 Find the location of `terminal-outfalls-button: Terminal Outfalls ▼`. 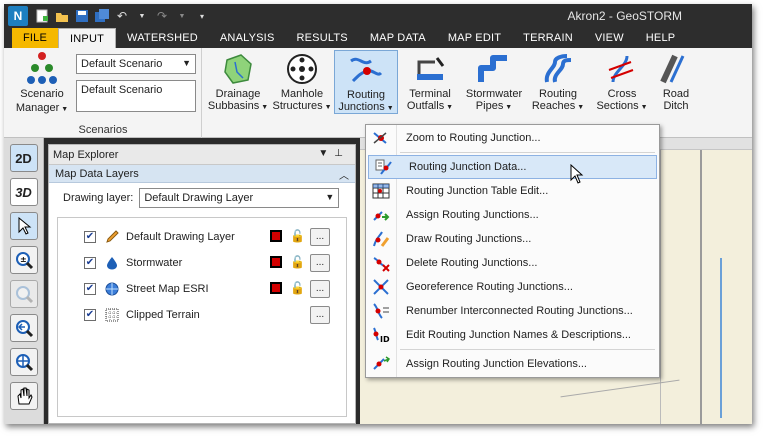

terminal-outfalls-button: Terminal Outfalls ▼ is located at coordinates (430, 82).